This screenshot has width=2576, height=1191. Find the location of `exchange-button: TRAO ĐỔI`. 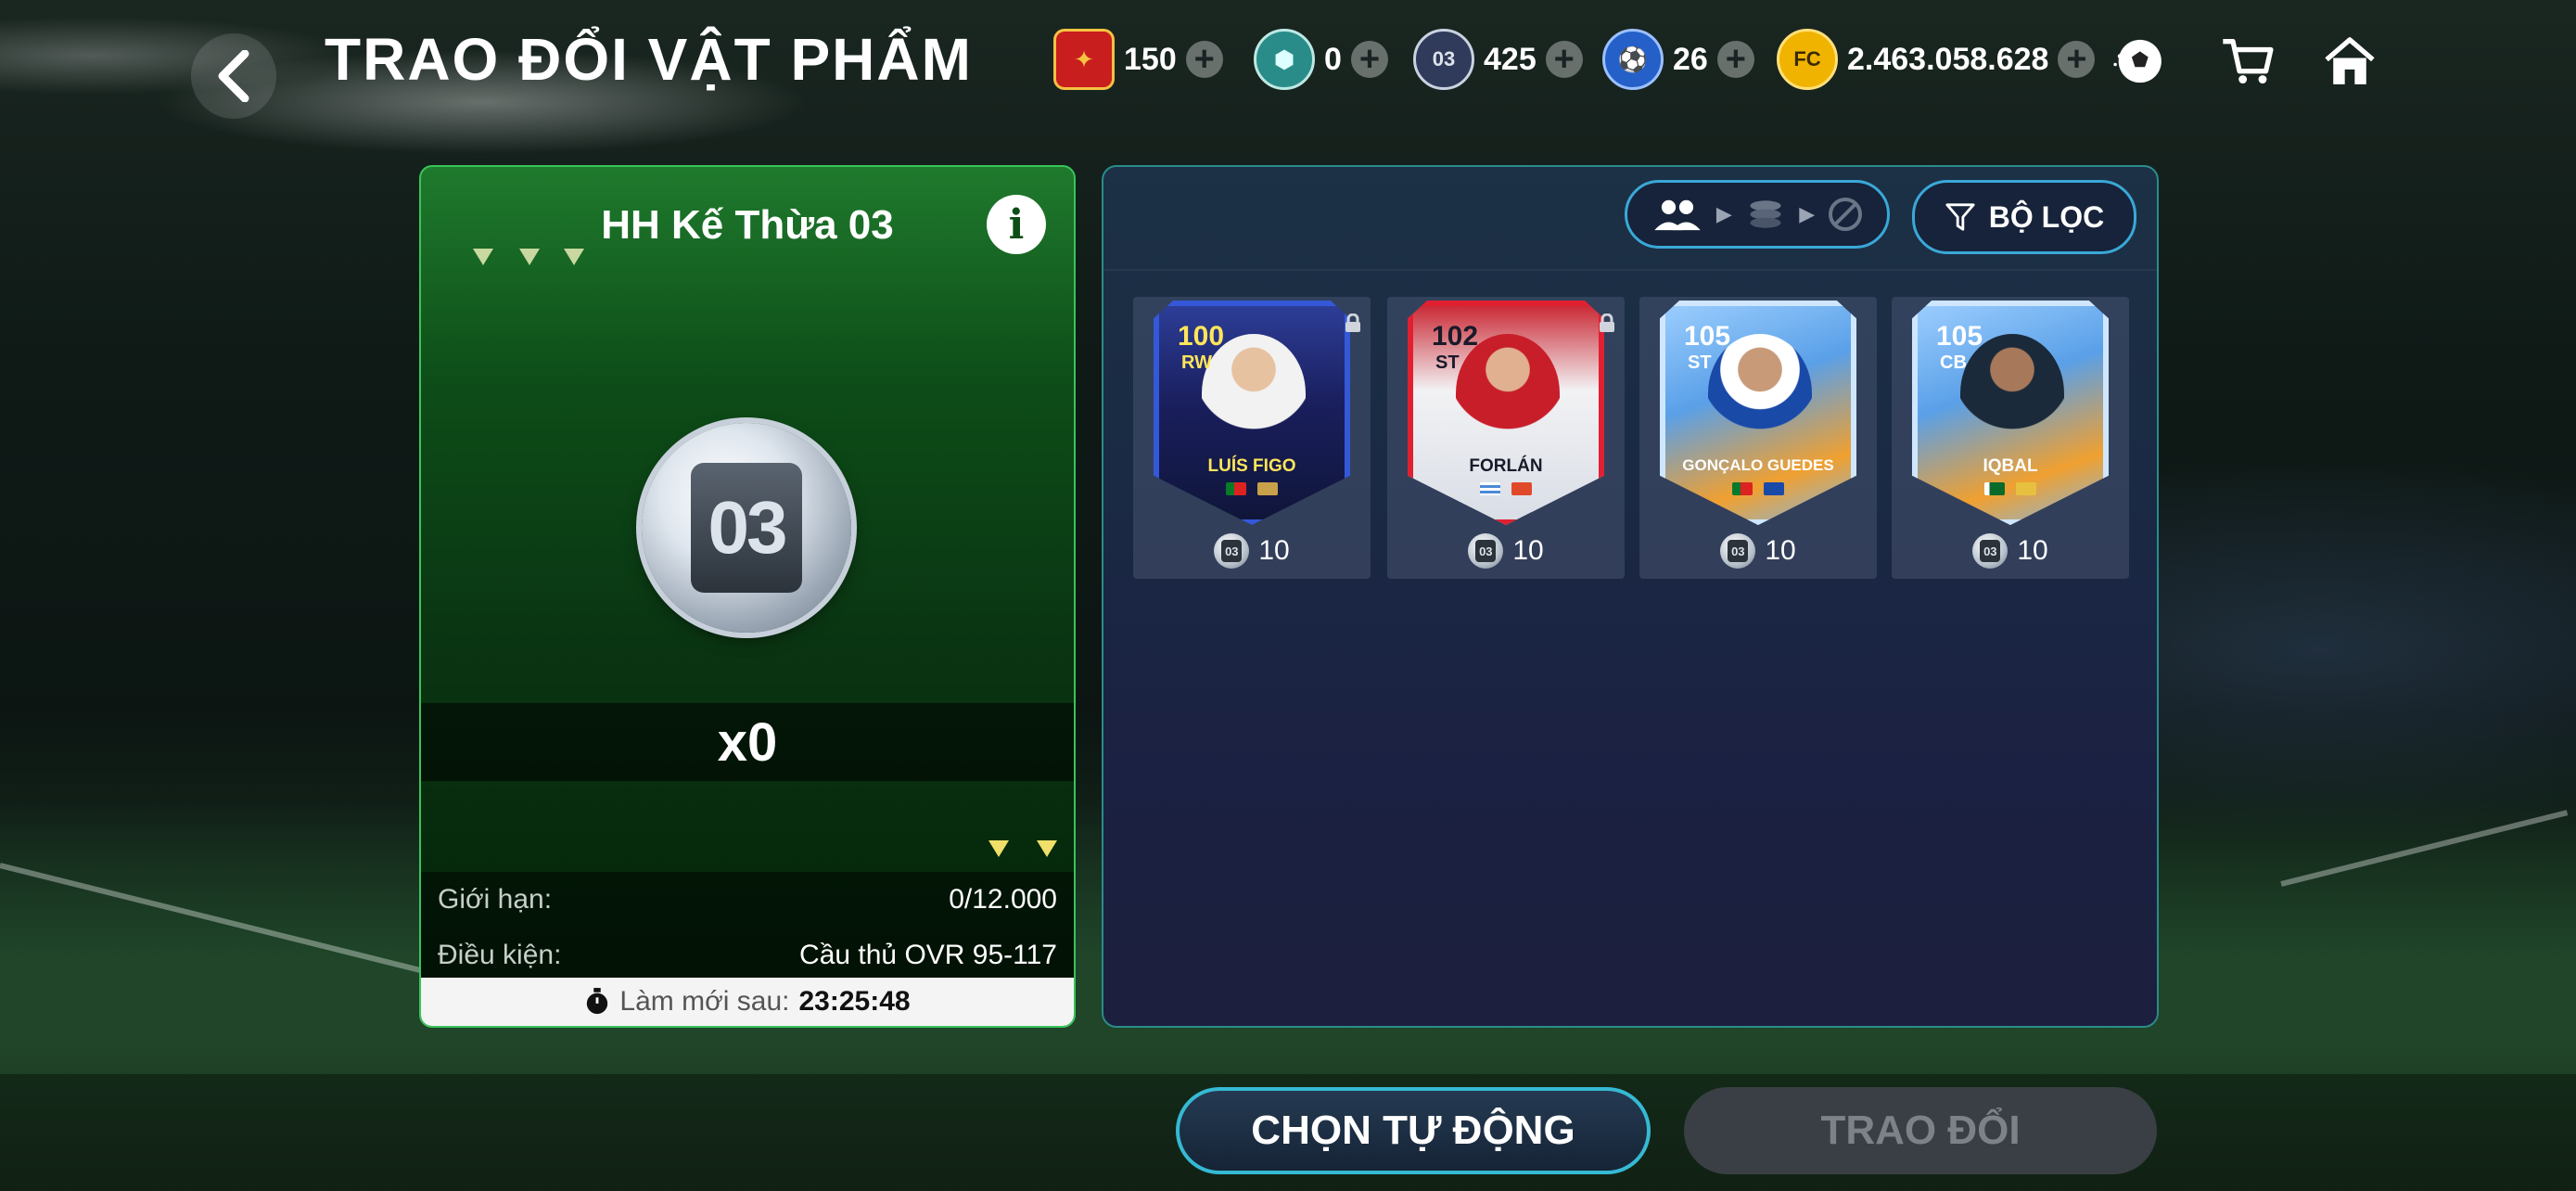

exchange-button: TRAO ĐỔI is located at coordinates (1920, 1130).